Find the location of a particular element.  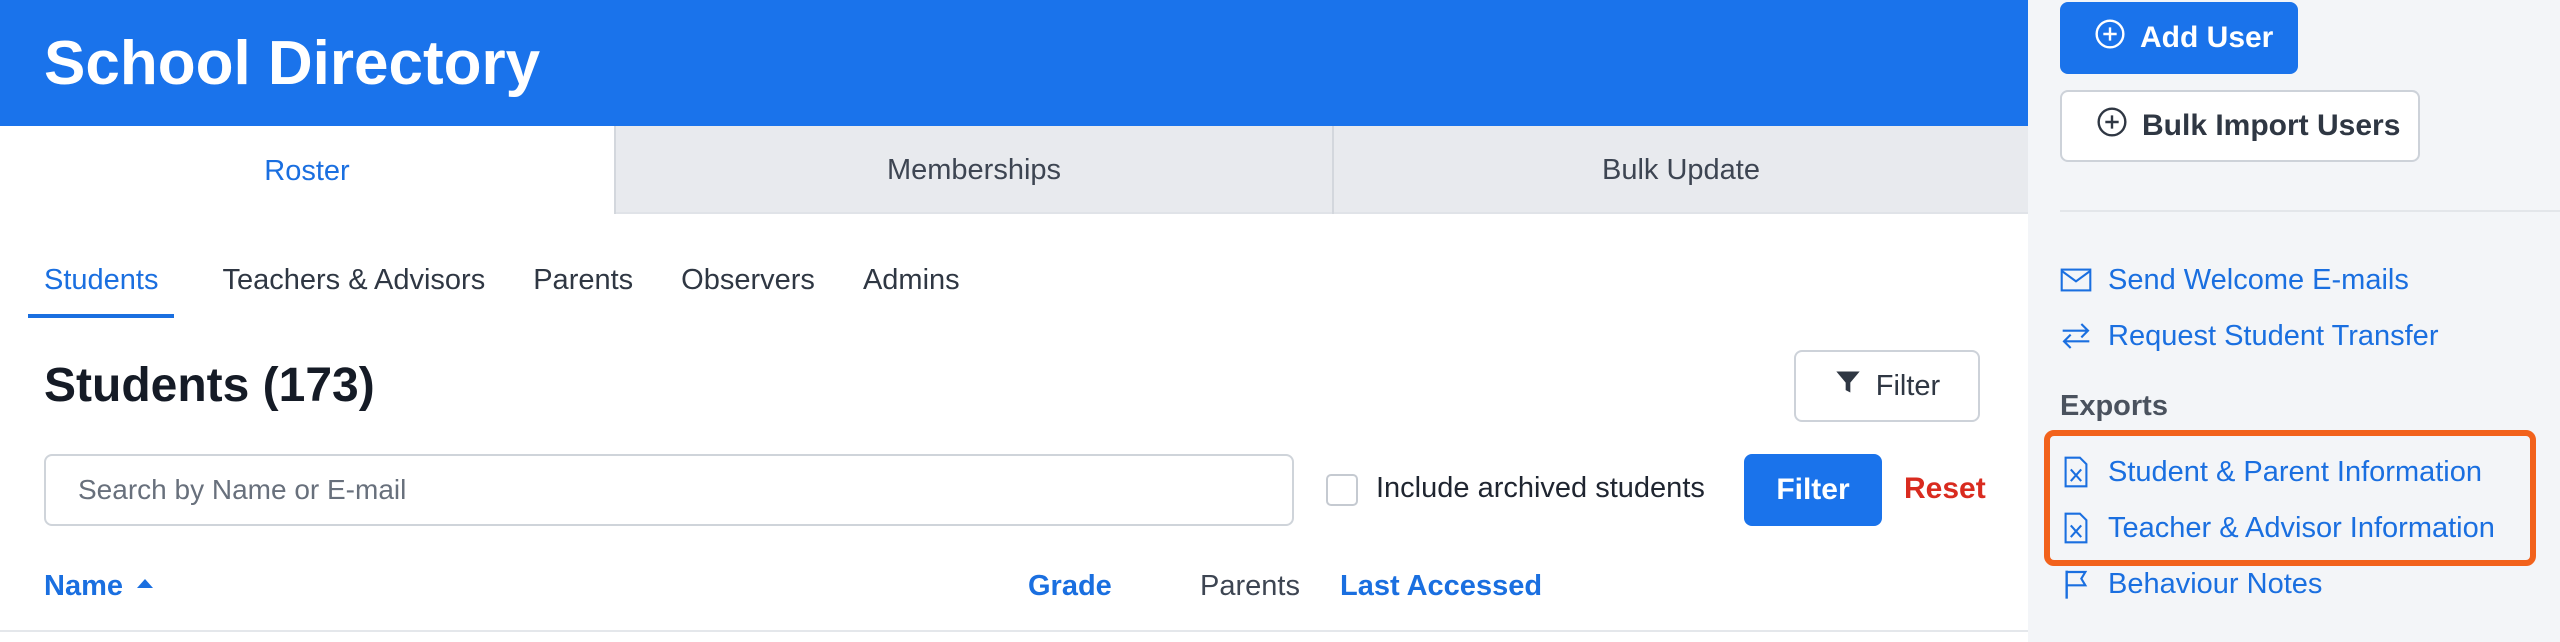

transfer-arrows-icon is located at coordinates (2076, 336).